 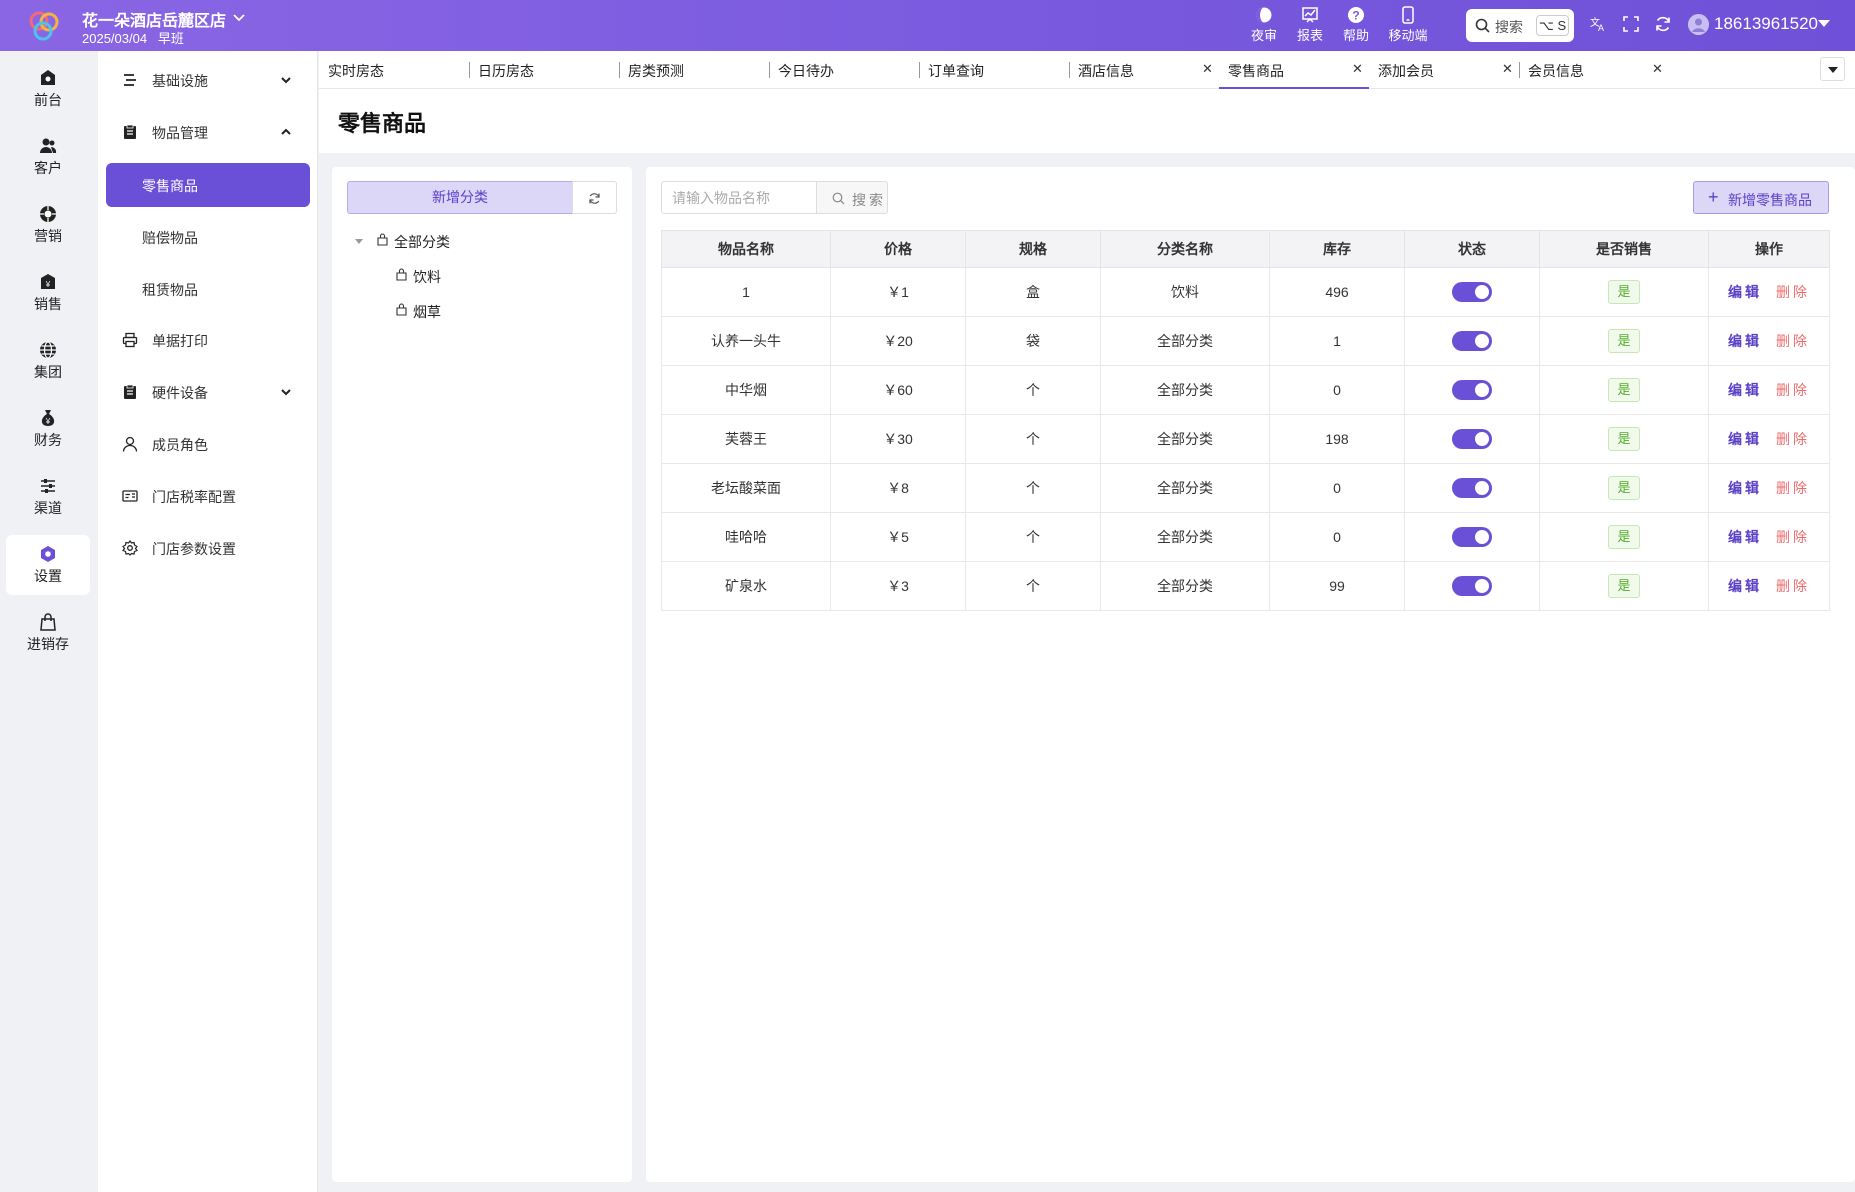 What do you see at coordinates (1106, 71) in the screenshot?
I see `tab-label: 酒店信息` at bounding box center [1106, 71].